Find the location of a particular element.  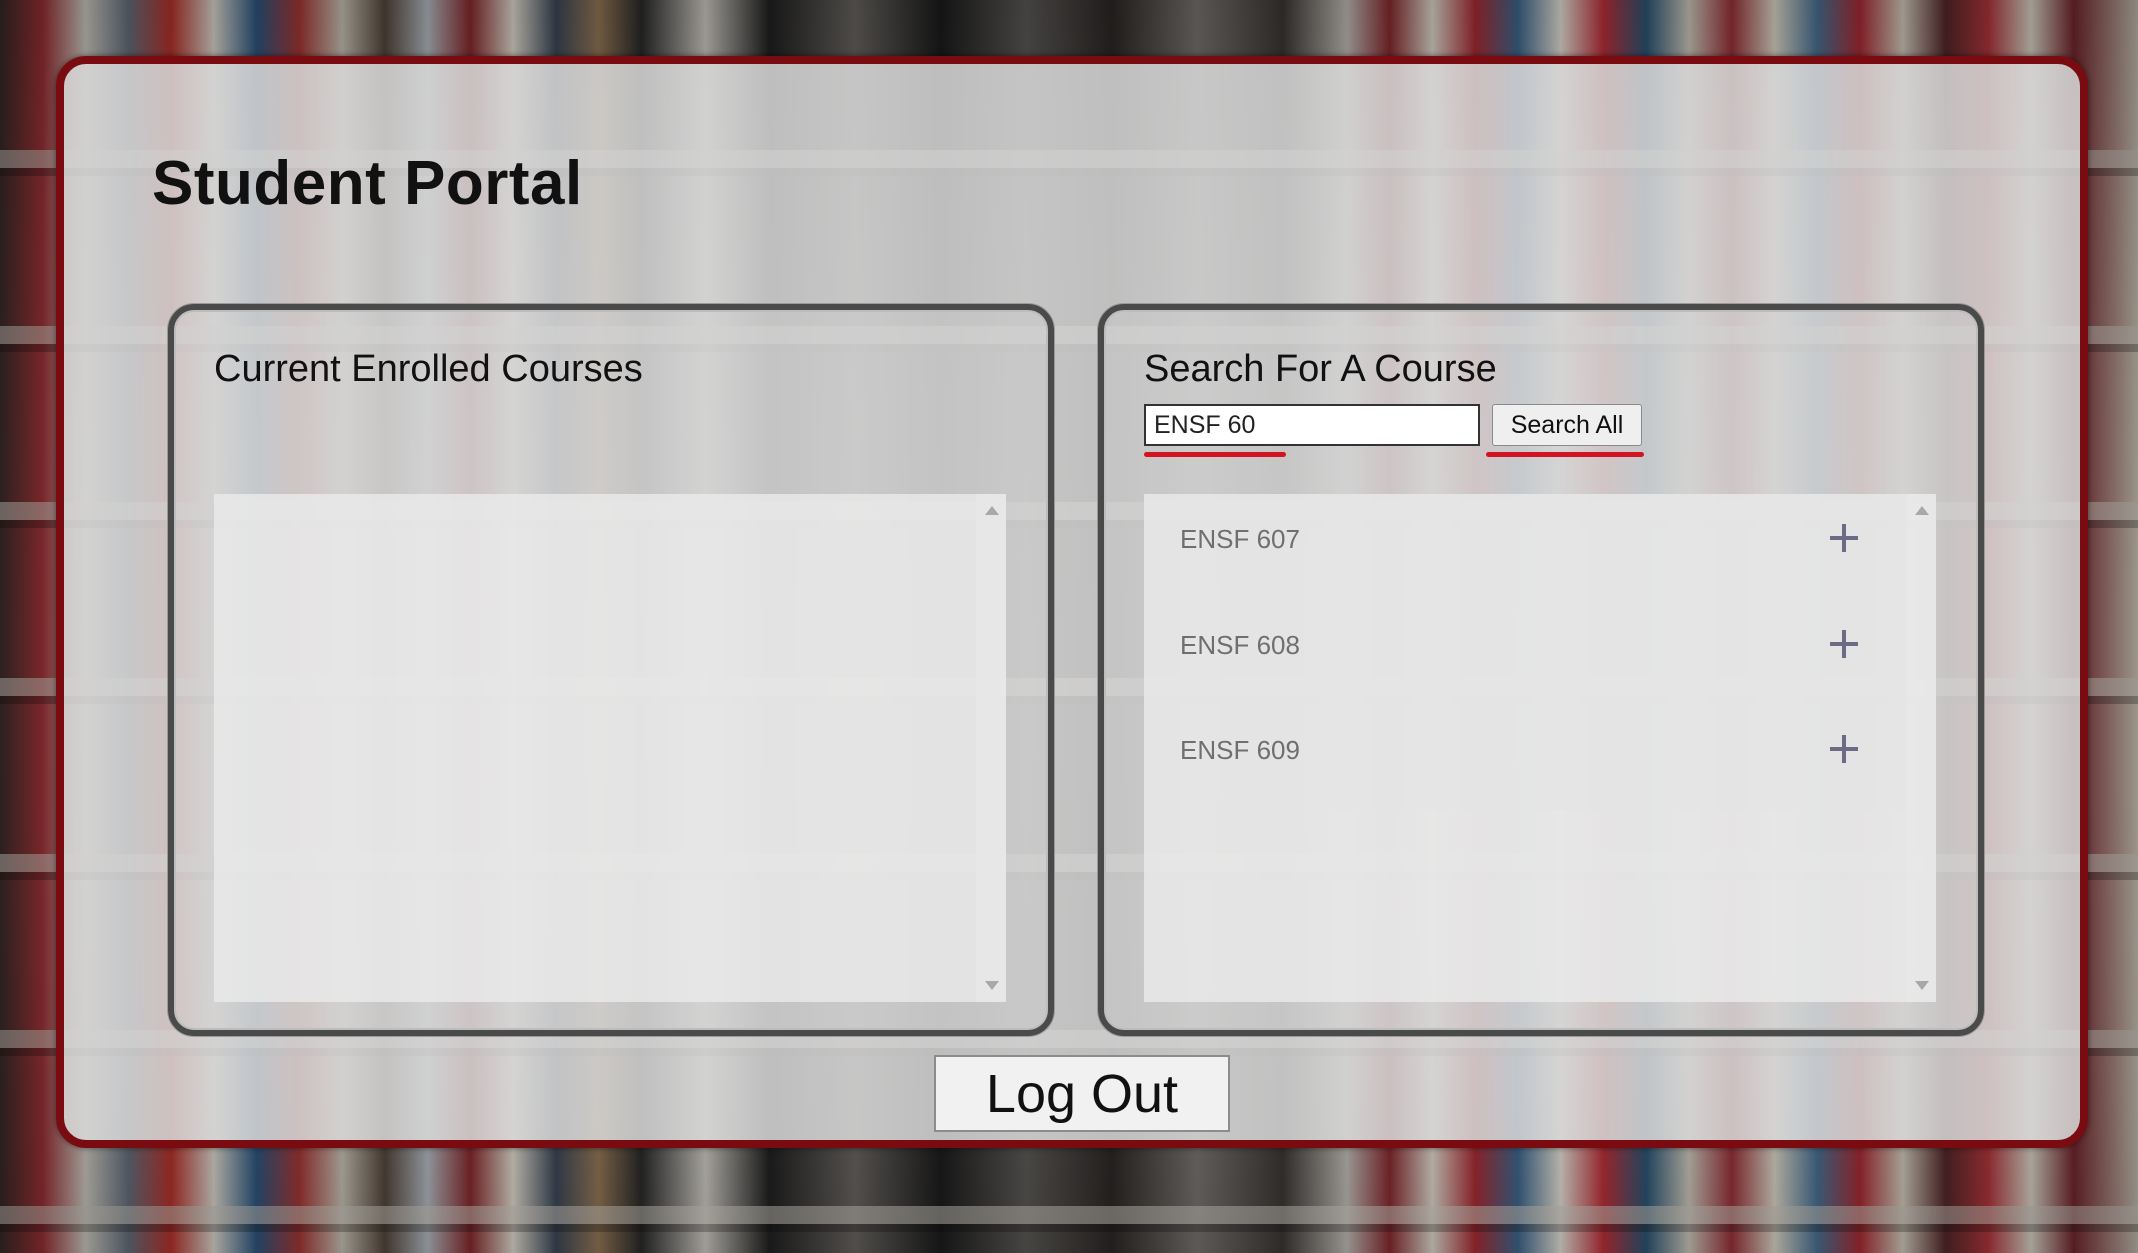

enrolled-courses-heading: Current Enrolled Courses is located at coordinates (428, 369).